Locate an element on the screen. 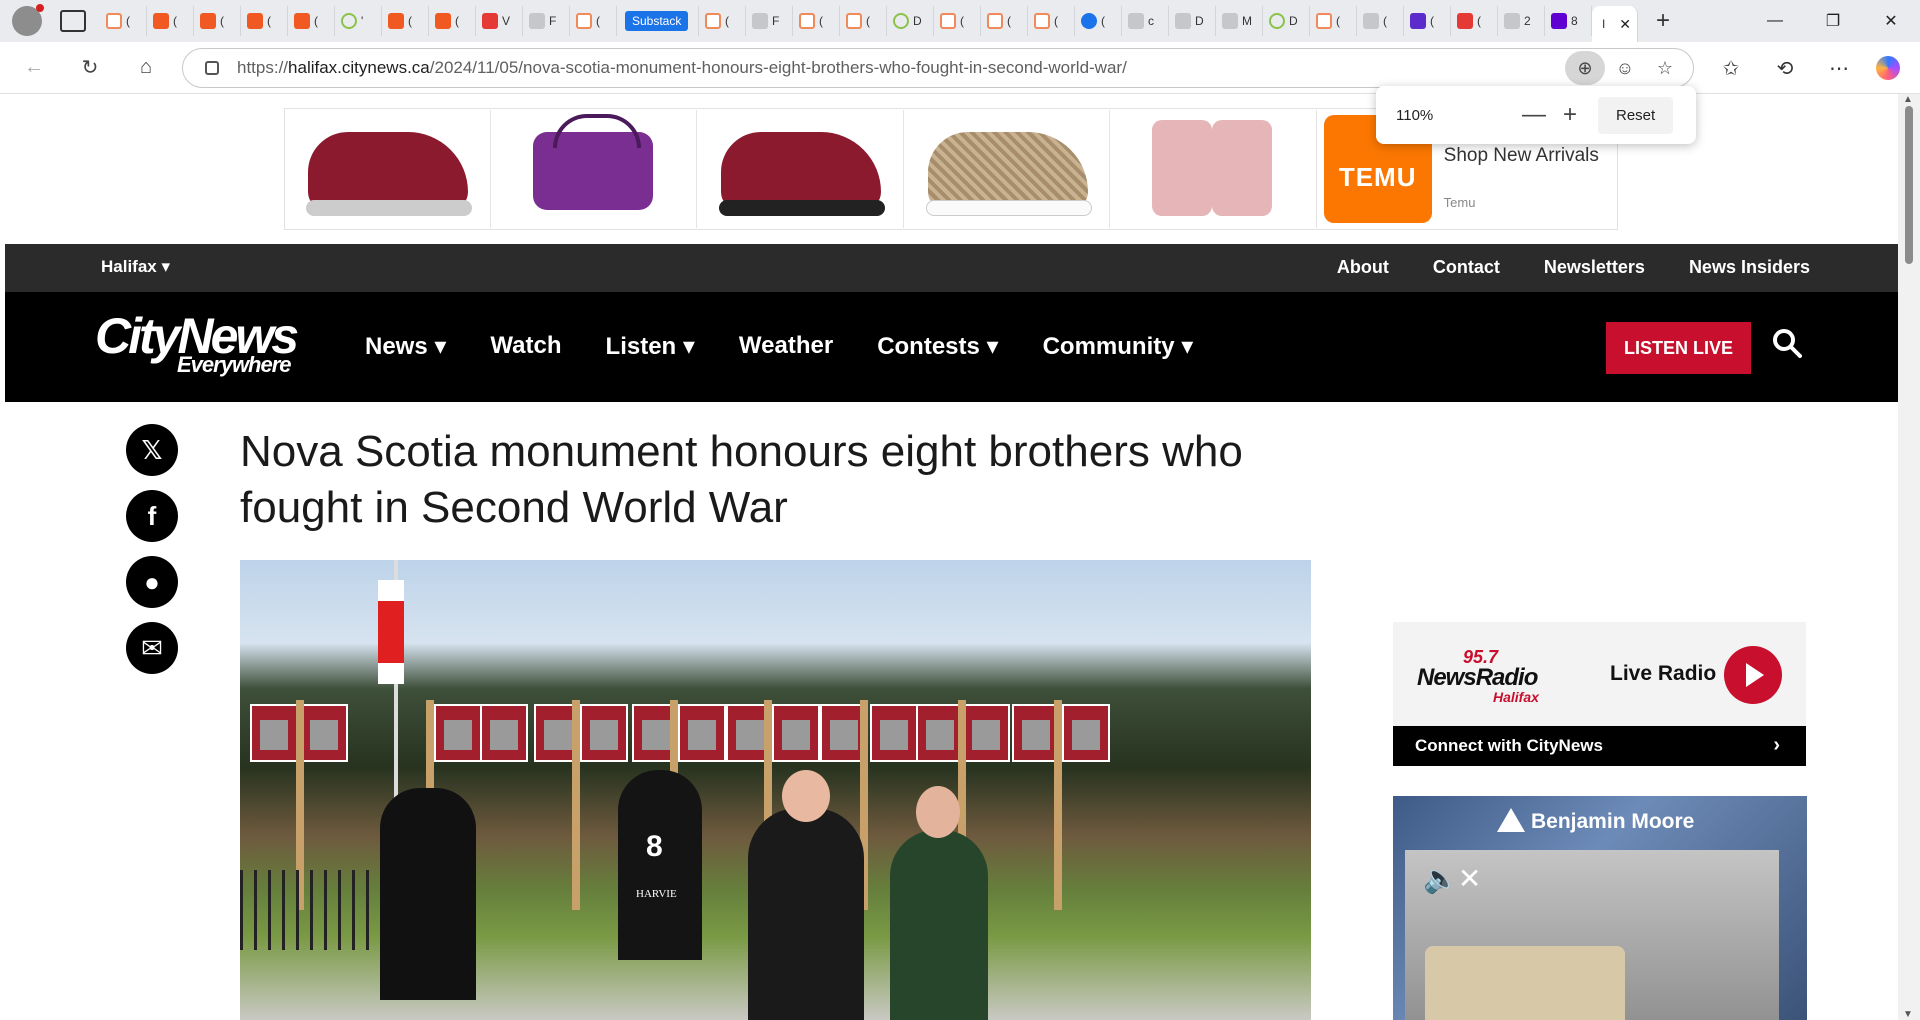  new-tab-button: + is located at coordinates (1663, 21).